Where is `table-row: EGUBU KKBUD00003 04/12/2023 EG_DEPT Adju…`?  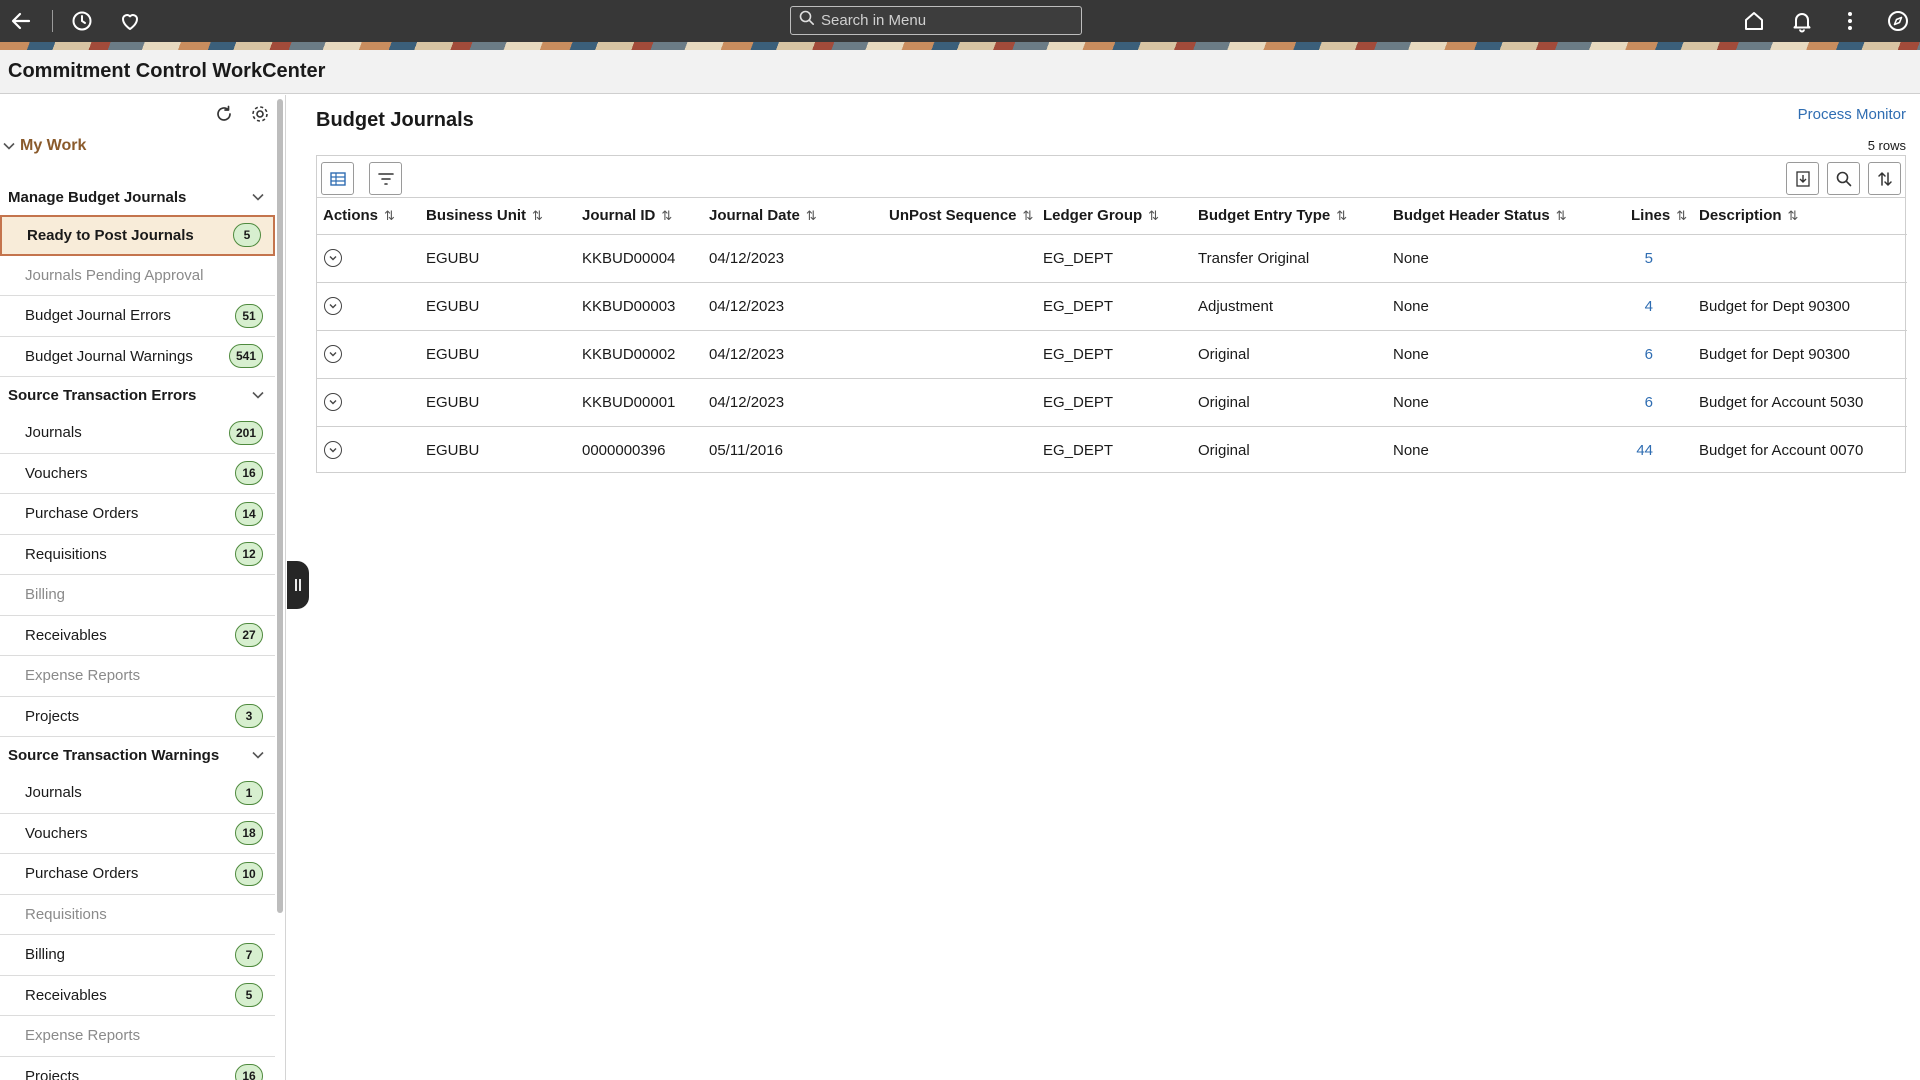 table-row: EGUBU KKBUD00003 04/12/2023 EG_DEPT Adju… is located at coordinates (1112, 306).